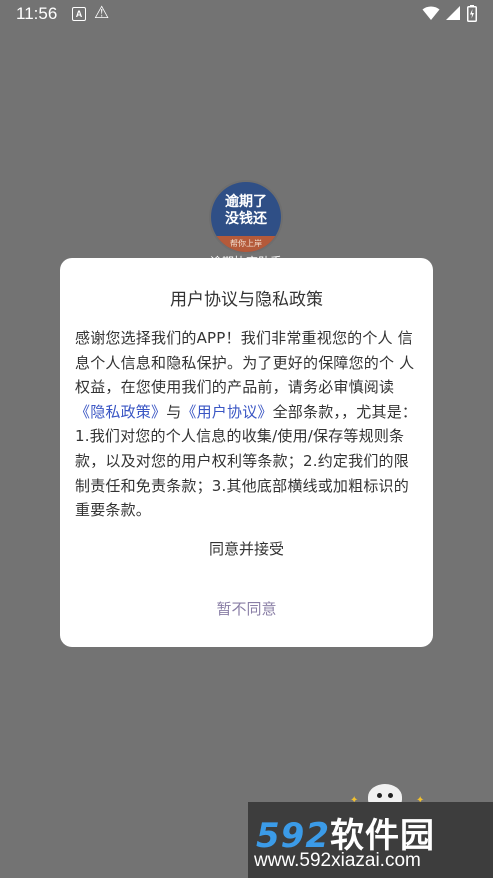  I want to click on a-notification-icon: A, so click(79, 14).